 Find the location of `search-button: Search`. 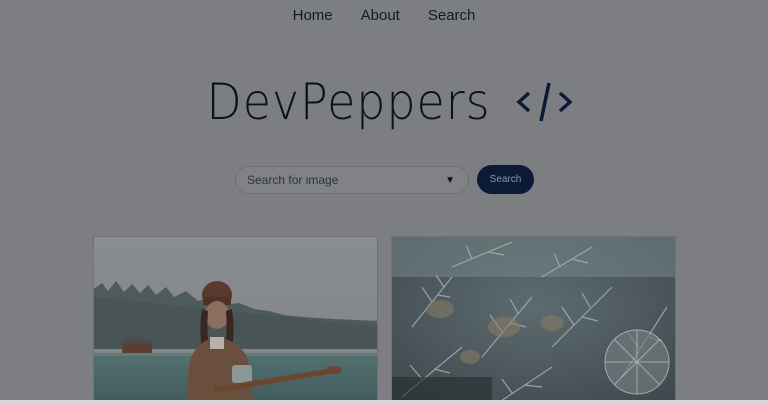

search-button: Search is located at coordinates (505, 179).